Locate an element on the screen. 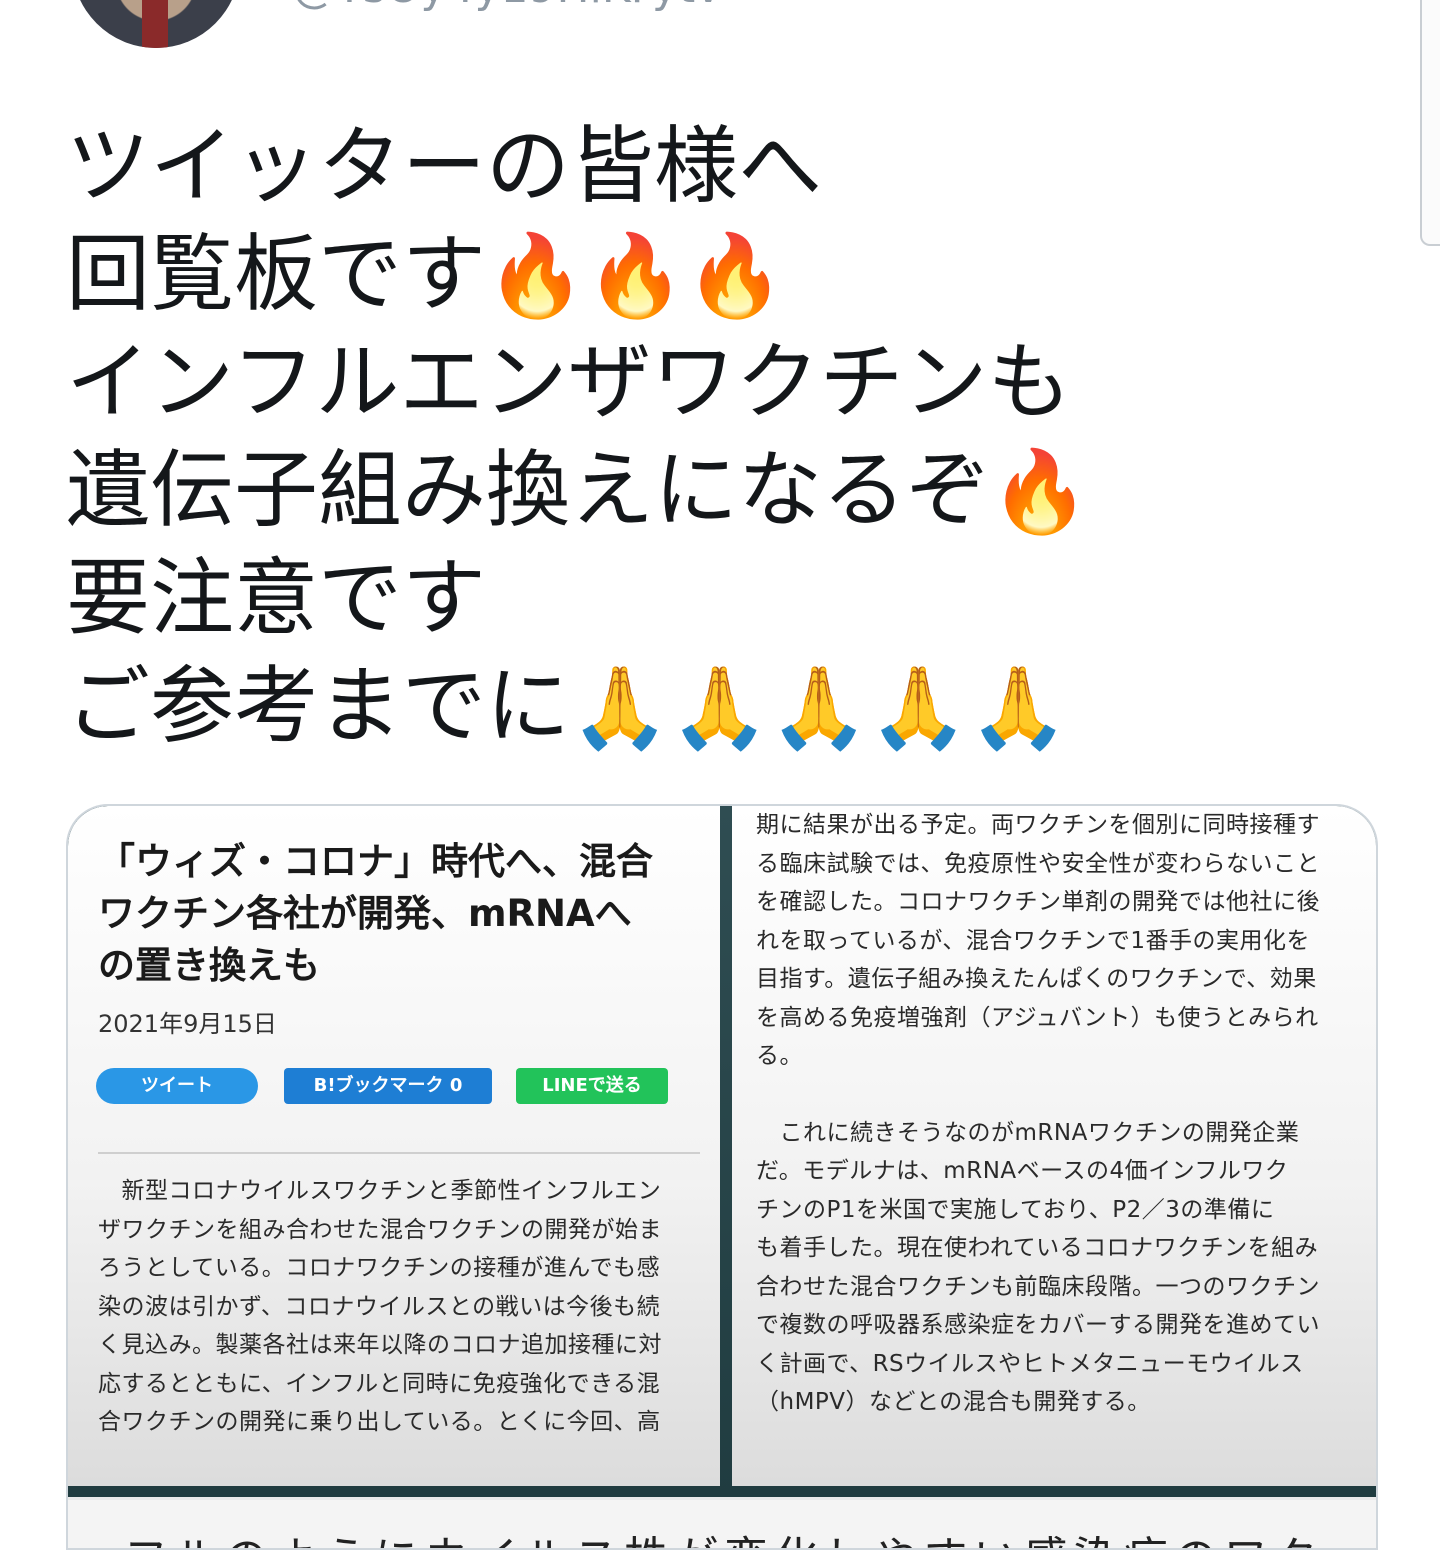 This screenshot has height=1550, width=1440. body-line: る。 is located at coordinates (779, 1056).